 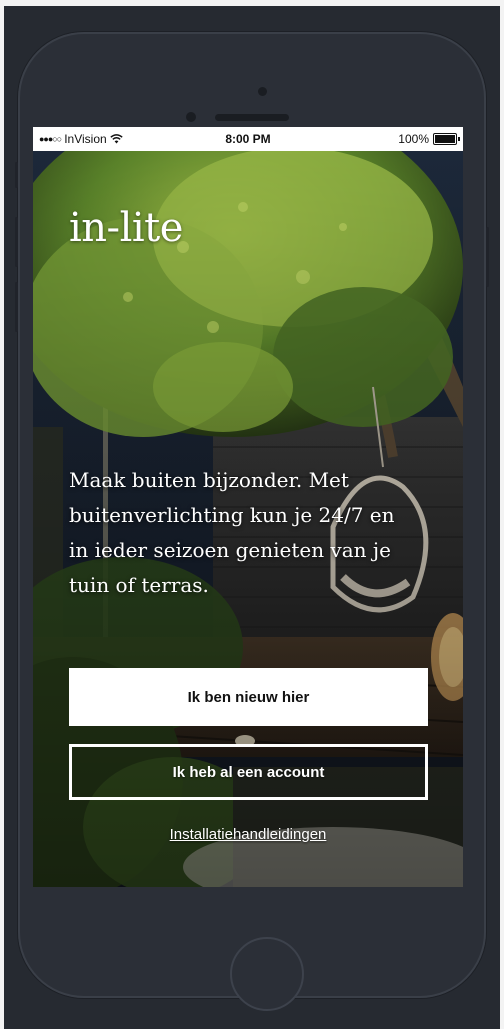 I want to click on new-user-button: Ik ben nieuw hier, so click(x=248, y=697).